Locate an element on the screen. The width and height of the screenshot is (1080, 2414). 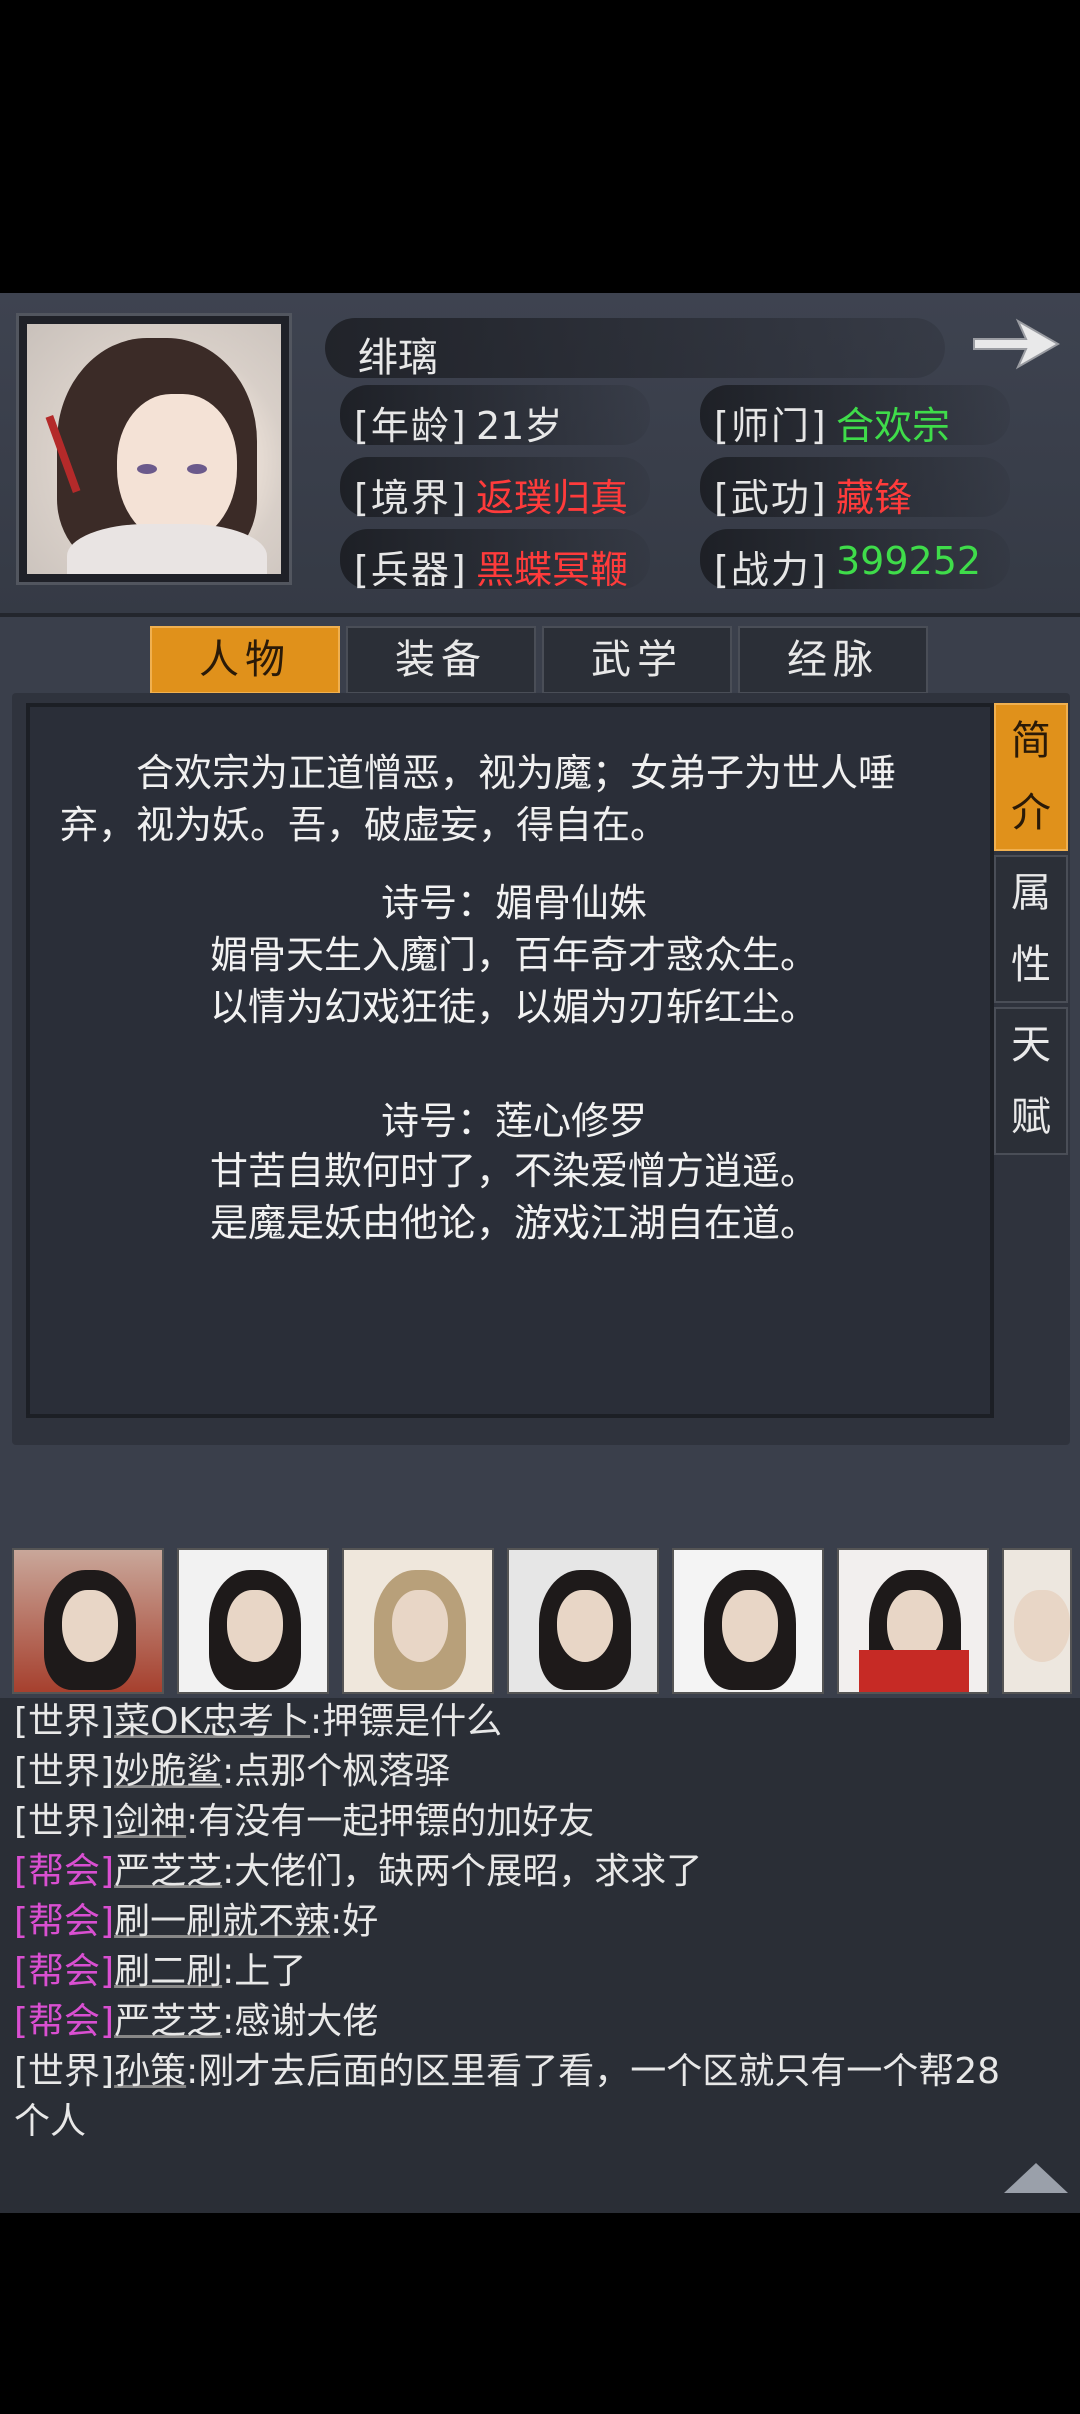
intro-text: 合欢宗为正道憎恶，视为魔；女弟子为世人唾弃，视为妖。吾，破虚妄，得自在。 is located at coordinates (478, 799).